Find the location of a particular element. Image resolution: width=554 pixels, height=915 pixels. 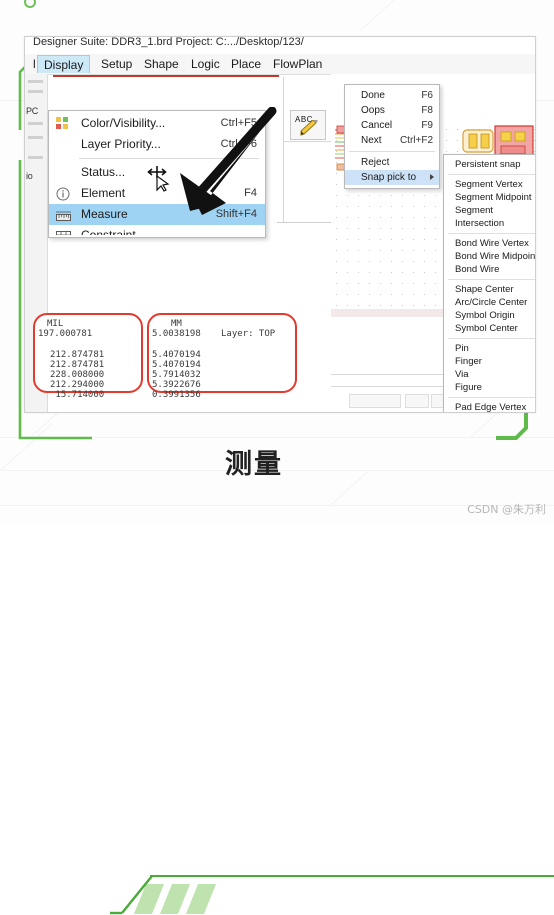

snap-item-symbol-origin: Symbol Origin is located at coordinates (489, 315).